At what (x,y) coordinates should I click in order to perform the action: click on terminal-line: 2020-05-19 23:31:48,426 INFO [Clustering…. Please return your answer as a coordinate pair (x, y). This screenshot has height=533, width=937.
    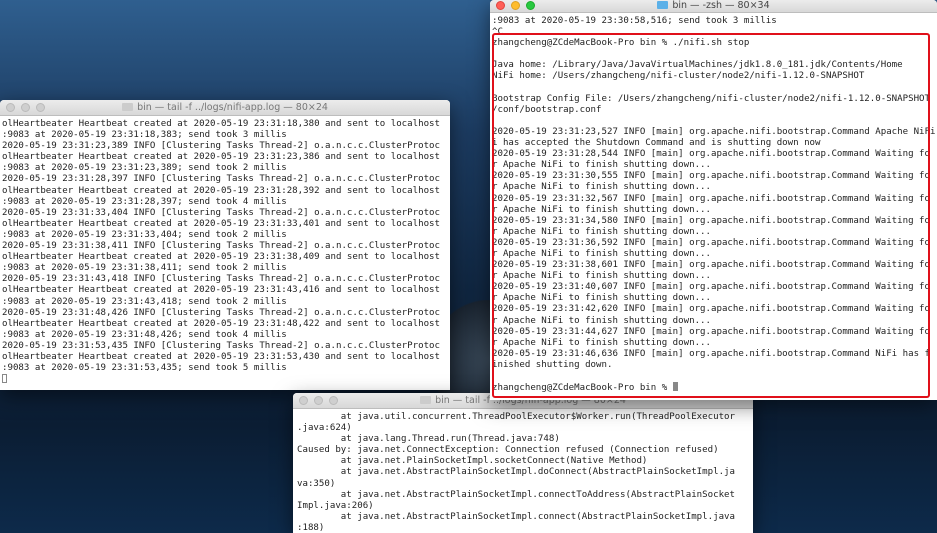
    Looking at the image, I should click on (221, 312).